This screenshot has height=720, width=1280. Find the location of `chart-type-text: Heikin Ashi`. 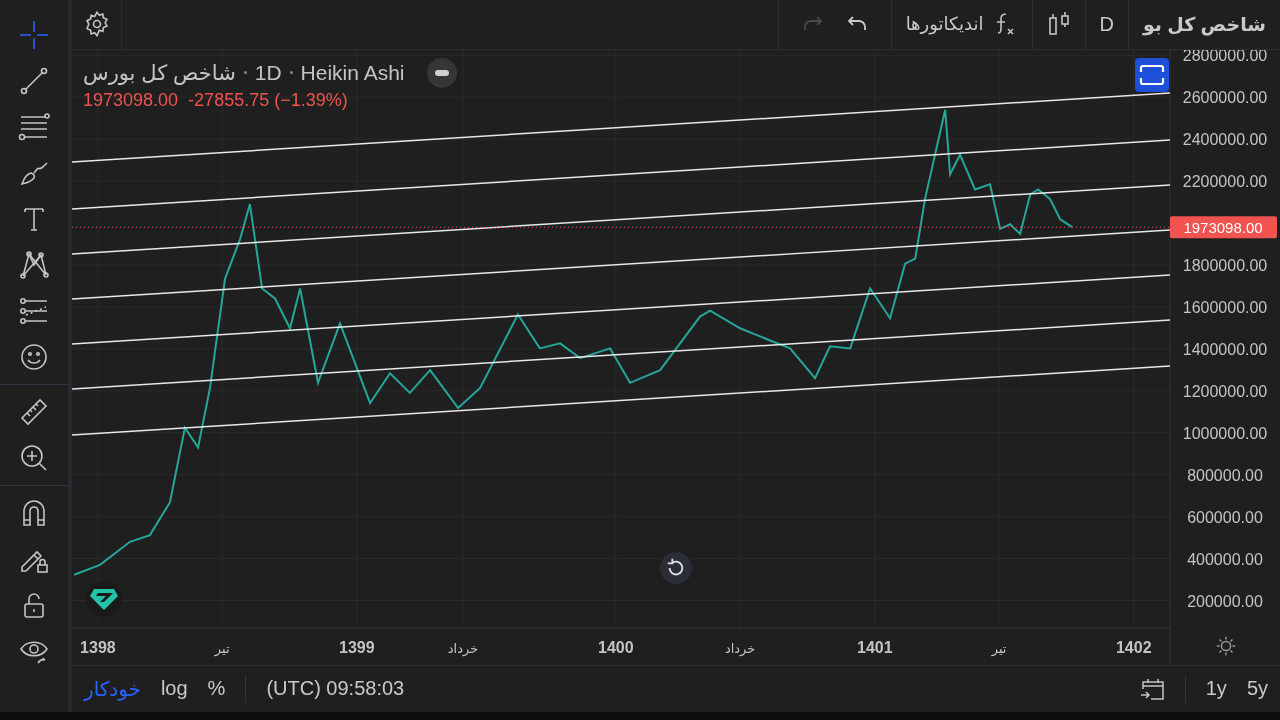

chart-type-text: Heikin Ashi is located at coordinates (352, 72).